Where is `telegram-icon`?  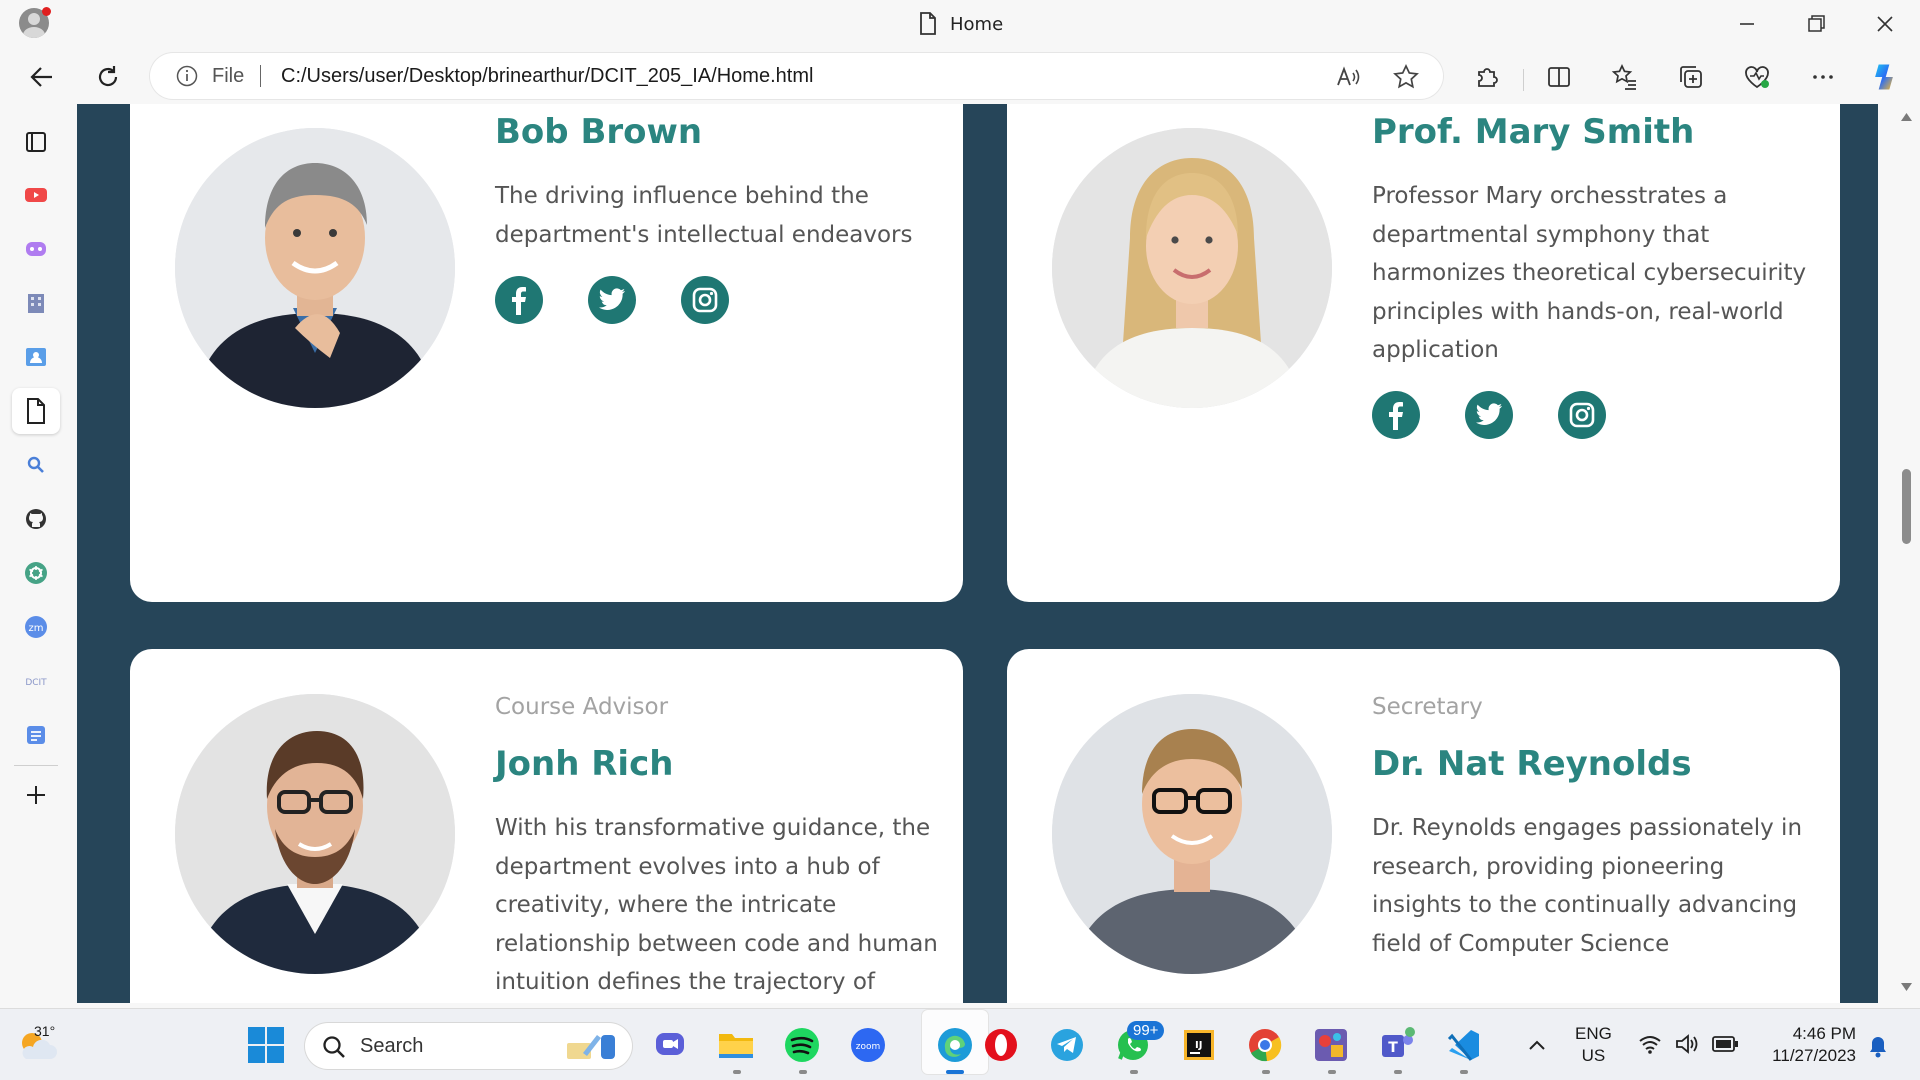 telegram-icon is located at coordinates (1067, 1045).